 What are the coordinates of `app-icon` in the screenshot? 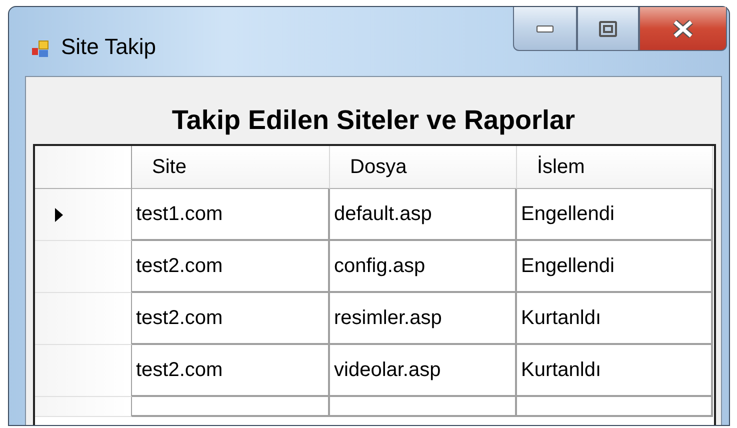 It's located at (40, 49).